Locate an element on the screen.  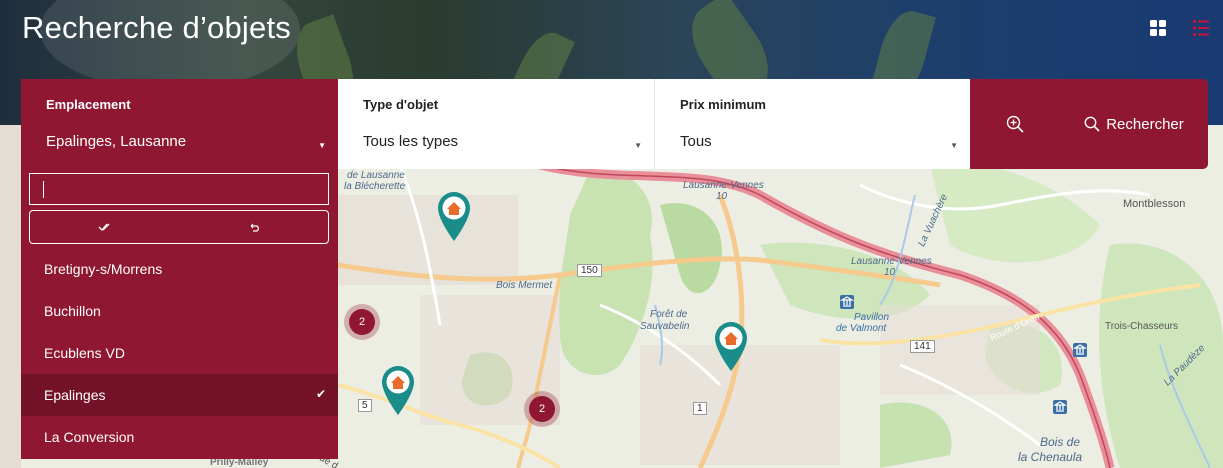
grid-view-toggle is located at coordinates (1158, 28).